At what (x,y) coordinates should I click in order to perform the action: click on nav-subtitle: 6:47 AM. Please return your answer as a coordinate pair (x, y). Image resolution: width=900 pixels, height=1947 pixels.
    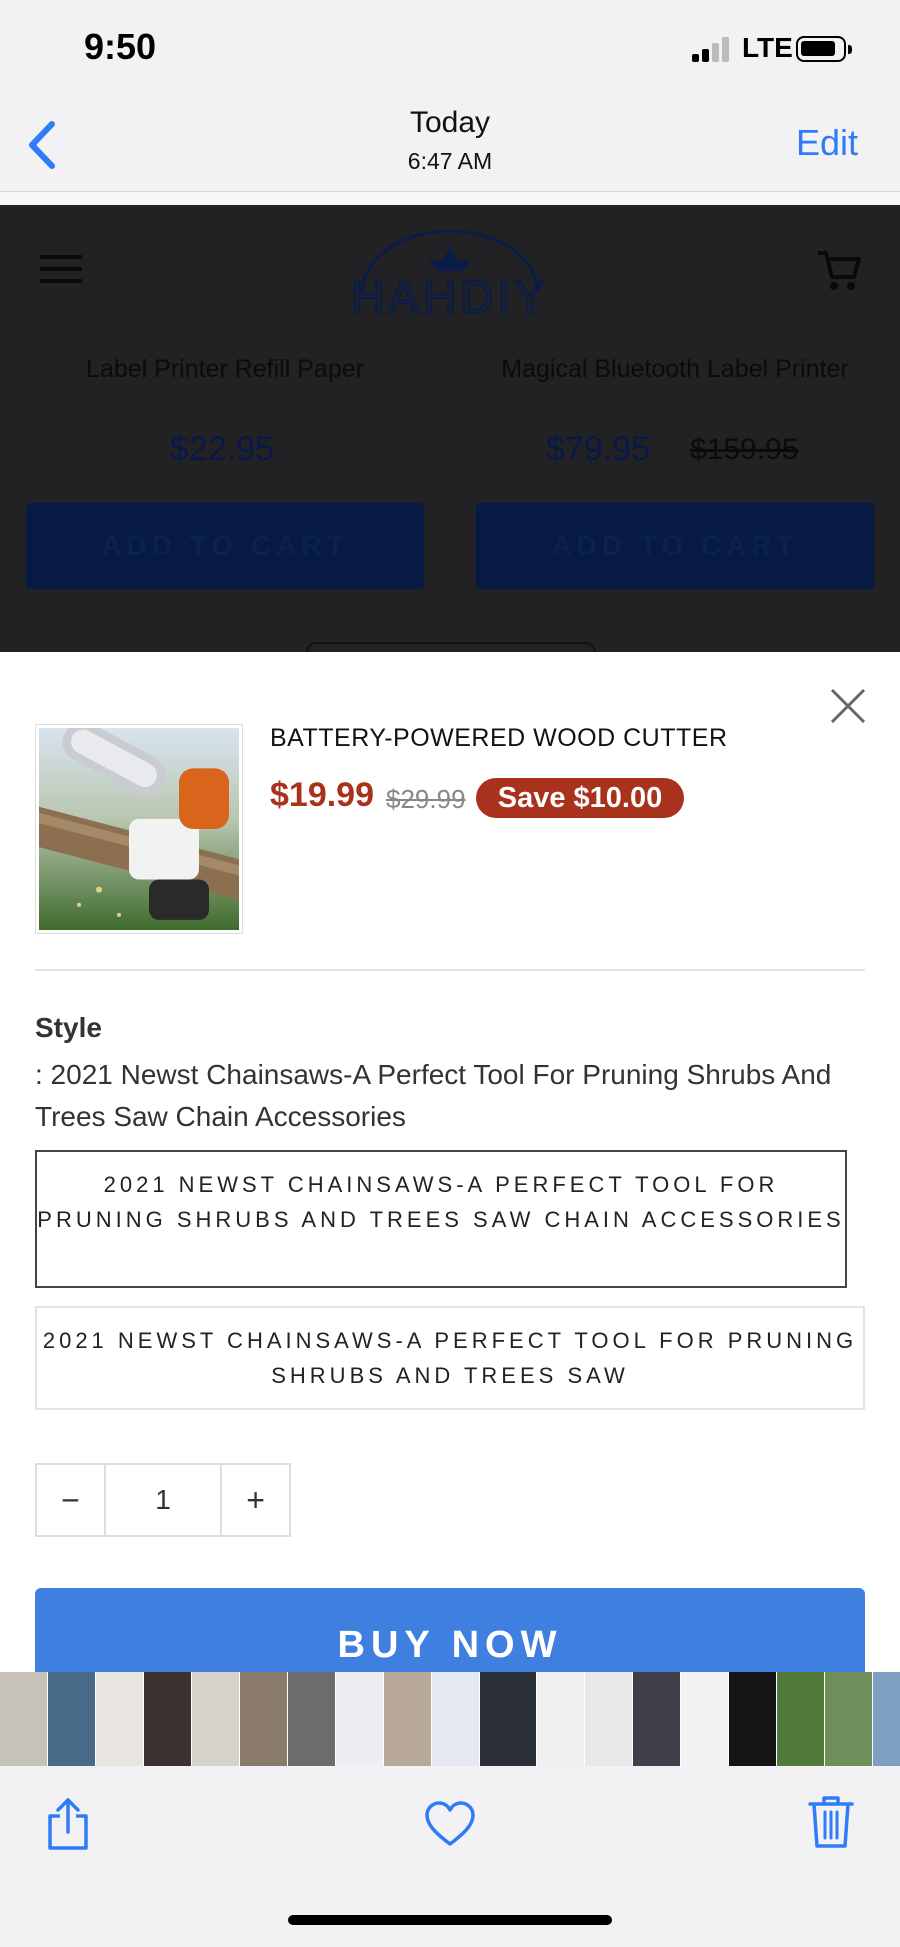
    Looking at the image, I should click on (450, 161).